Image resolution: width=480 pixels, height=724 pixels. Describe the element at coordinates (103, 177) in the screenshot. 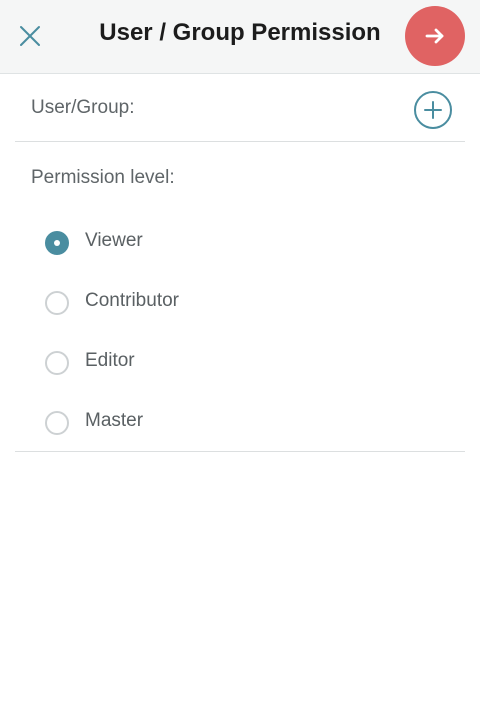

I see `permission-level-label: Permission level:` at that location.